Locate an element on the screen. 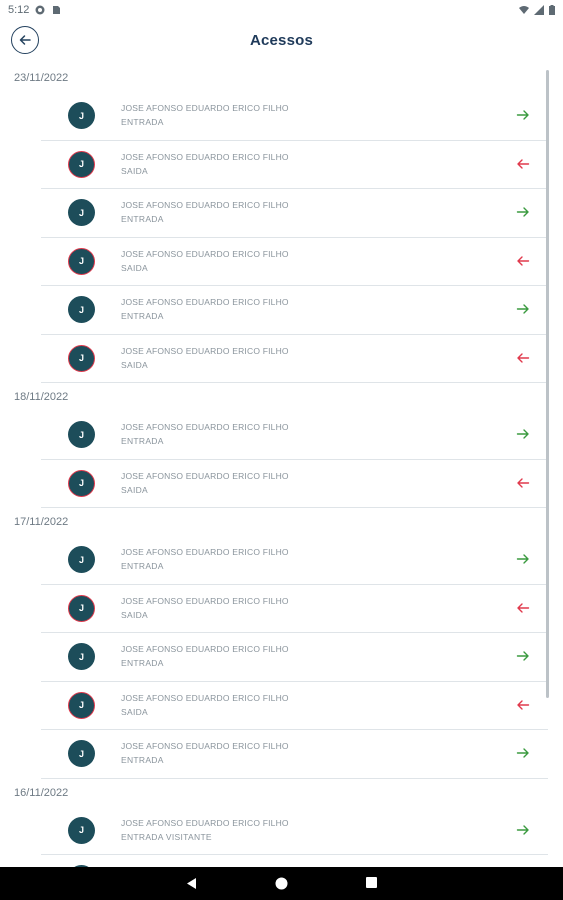  page-title: Acessos is located at coordinates (281, 40).